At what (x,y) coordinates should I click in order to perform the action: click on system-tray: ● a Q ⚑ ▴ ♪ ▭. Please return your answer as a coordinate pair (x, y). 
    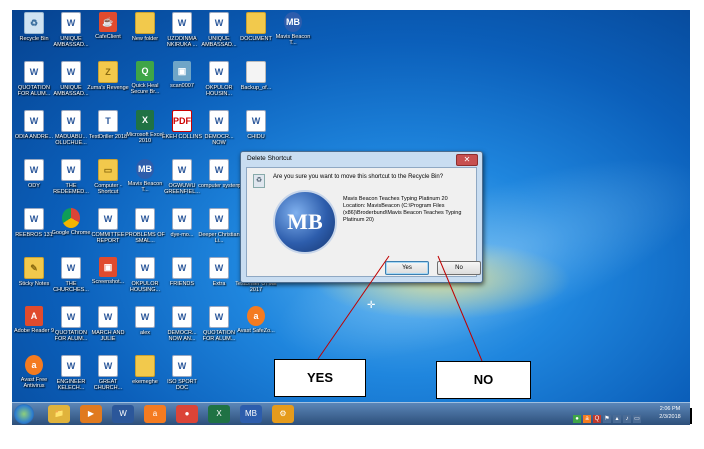
    Looking at the image, I should click on (613, 415).